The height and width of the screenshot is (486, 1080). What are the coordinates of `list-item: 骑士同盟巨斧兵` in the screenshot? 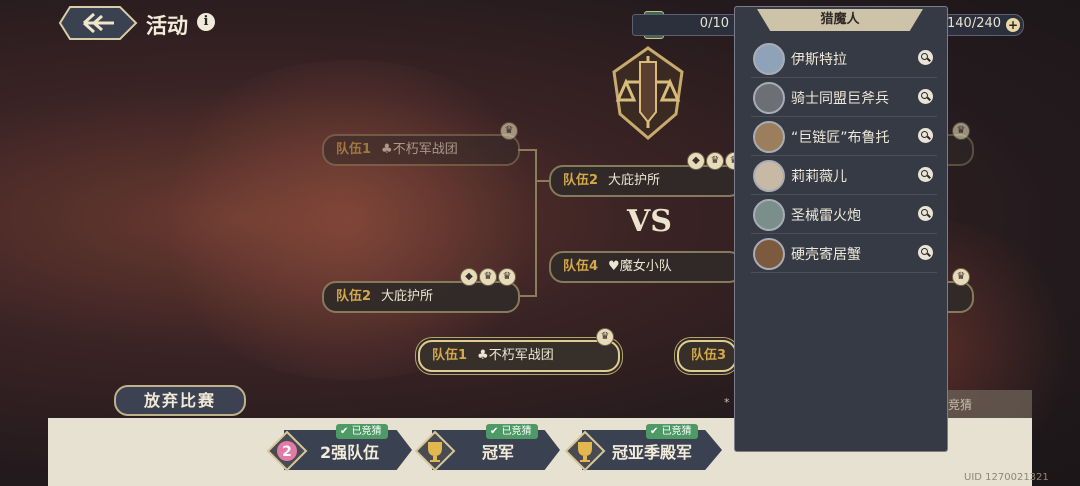 It's located at (844, 97).